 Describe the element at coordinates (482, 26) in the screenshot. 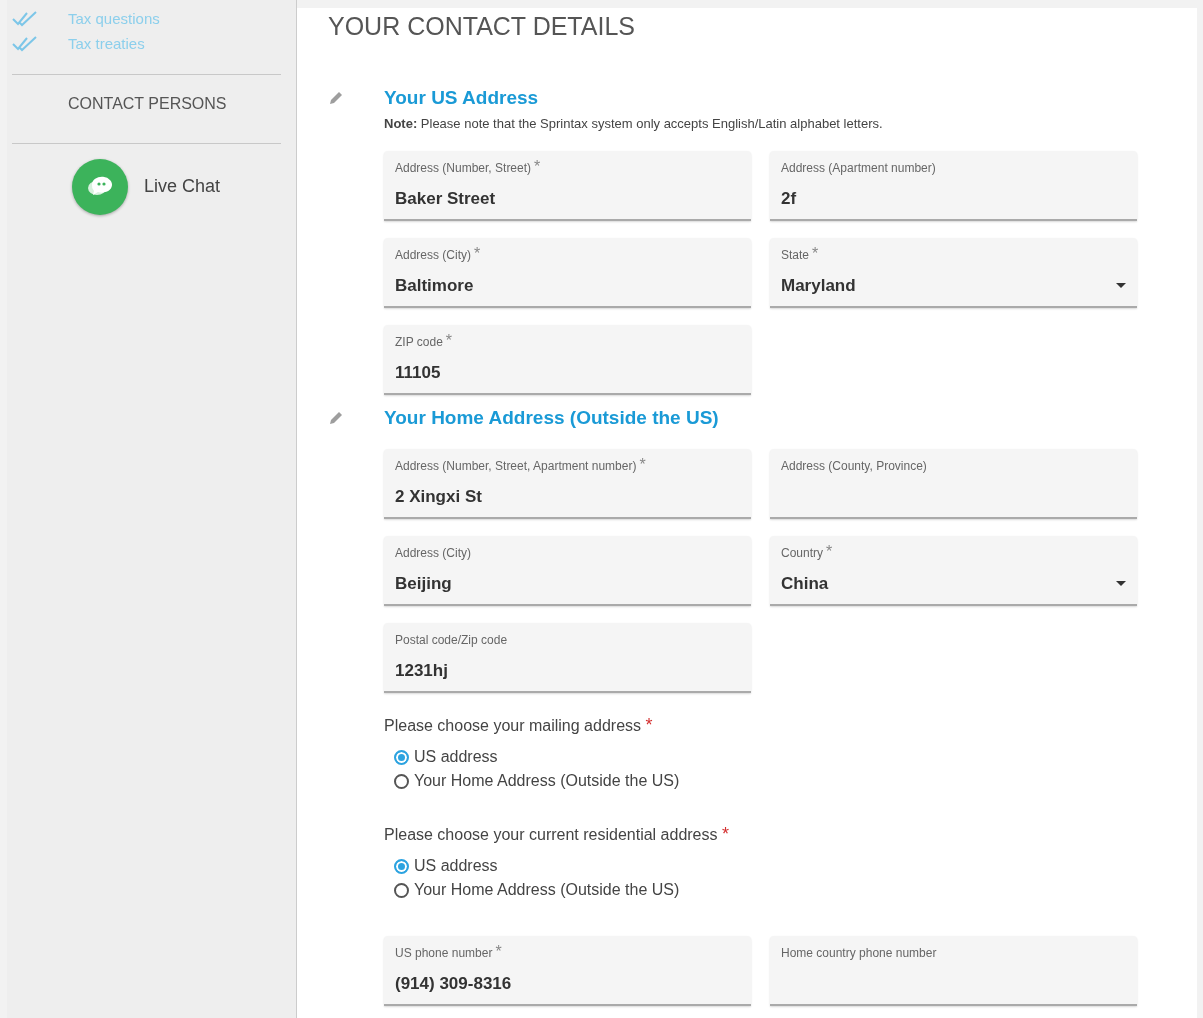

I see `page-title: YOUR CONTACT DETAILS` at that location.